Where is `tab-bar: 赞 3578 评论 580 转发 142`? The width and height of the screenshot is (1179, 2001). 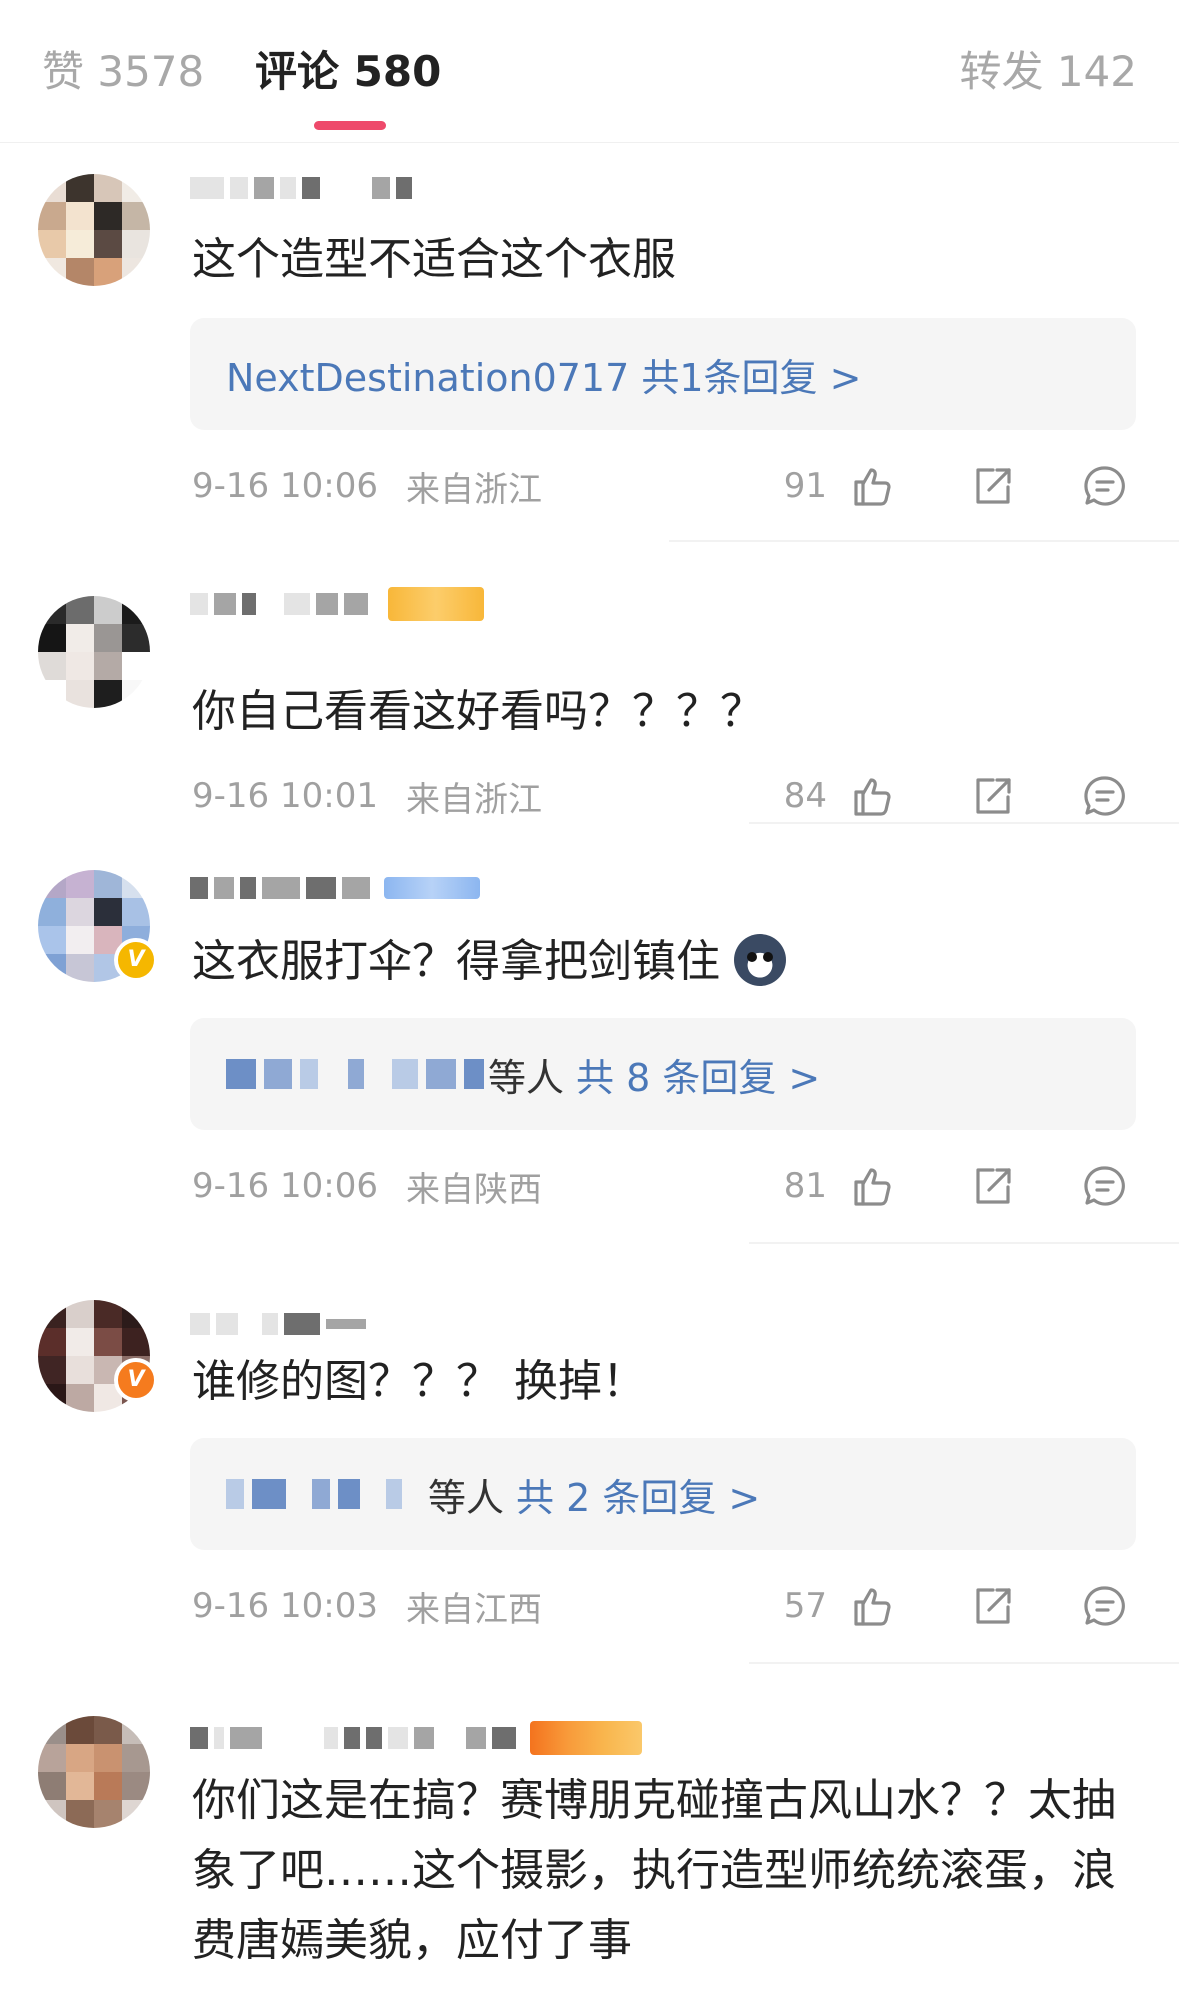
tab-bar: 赞 3578 评论 580 转发 142 is located at coordinates (589, 71).